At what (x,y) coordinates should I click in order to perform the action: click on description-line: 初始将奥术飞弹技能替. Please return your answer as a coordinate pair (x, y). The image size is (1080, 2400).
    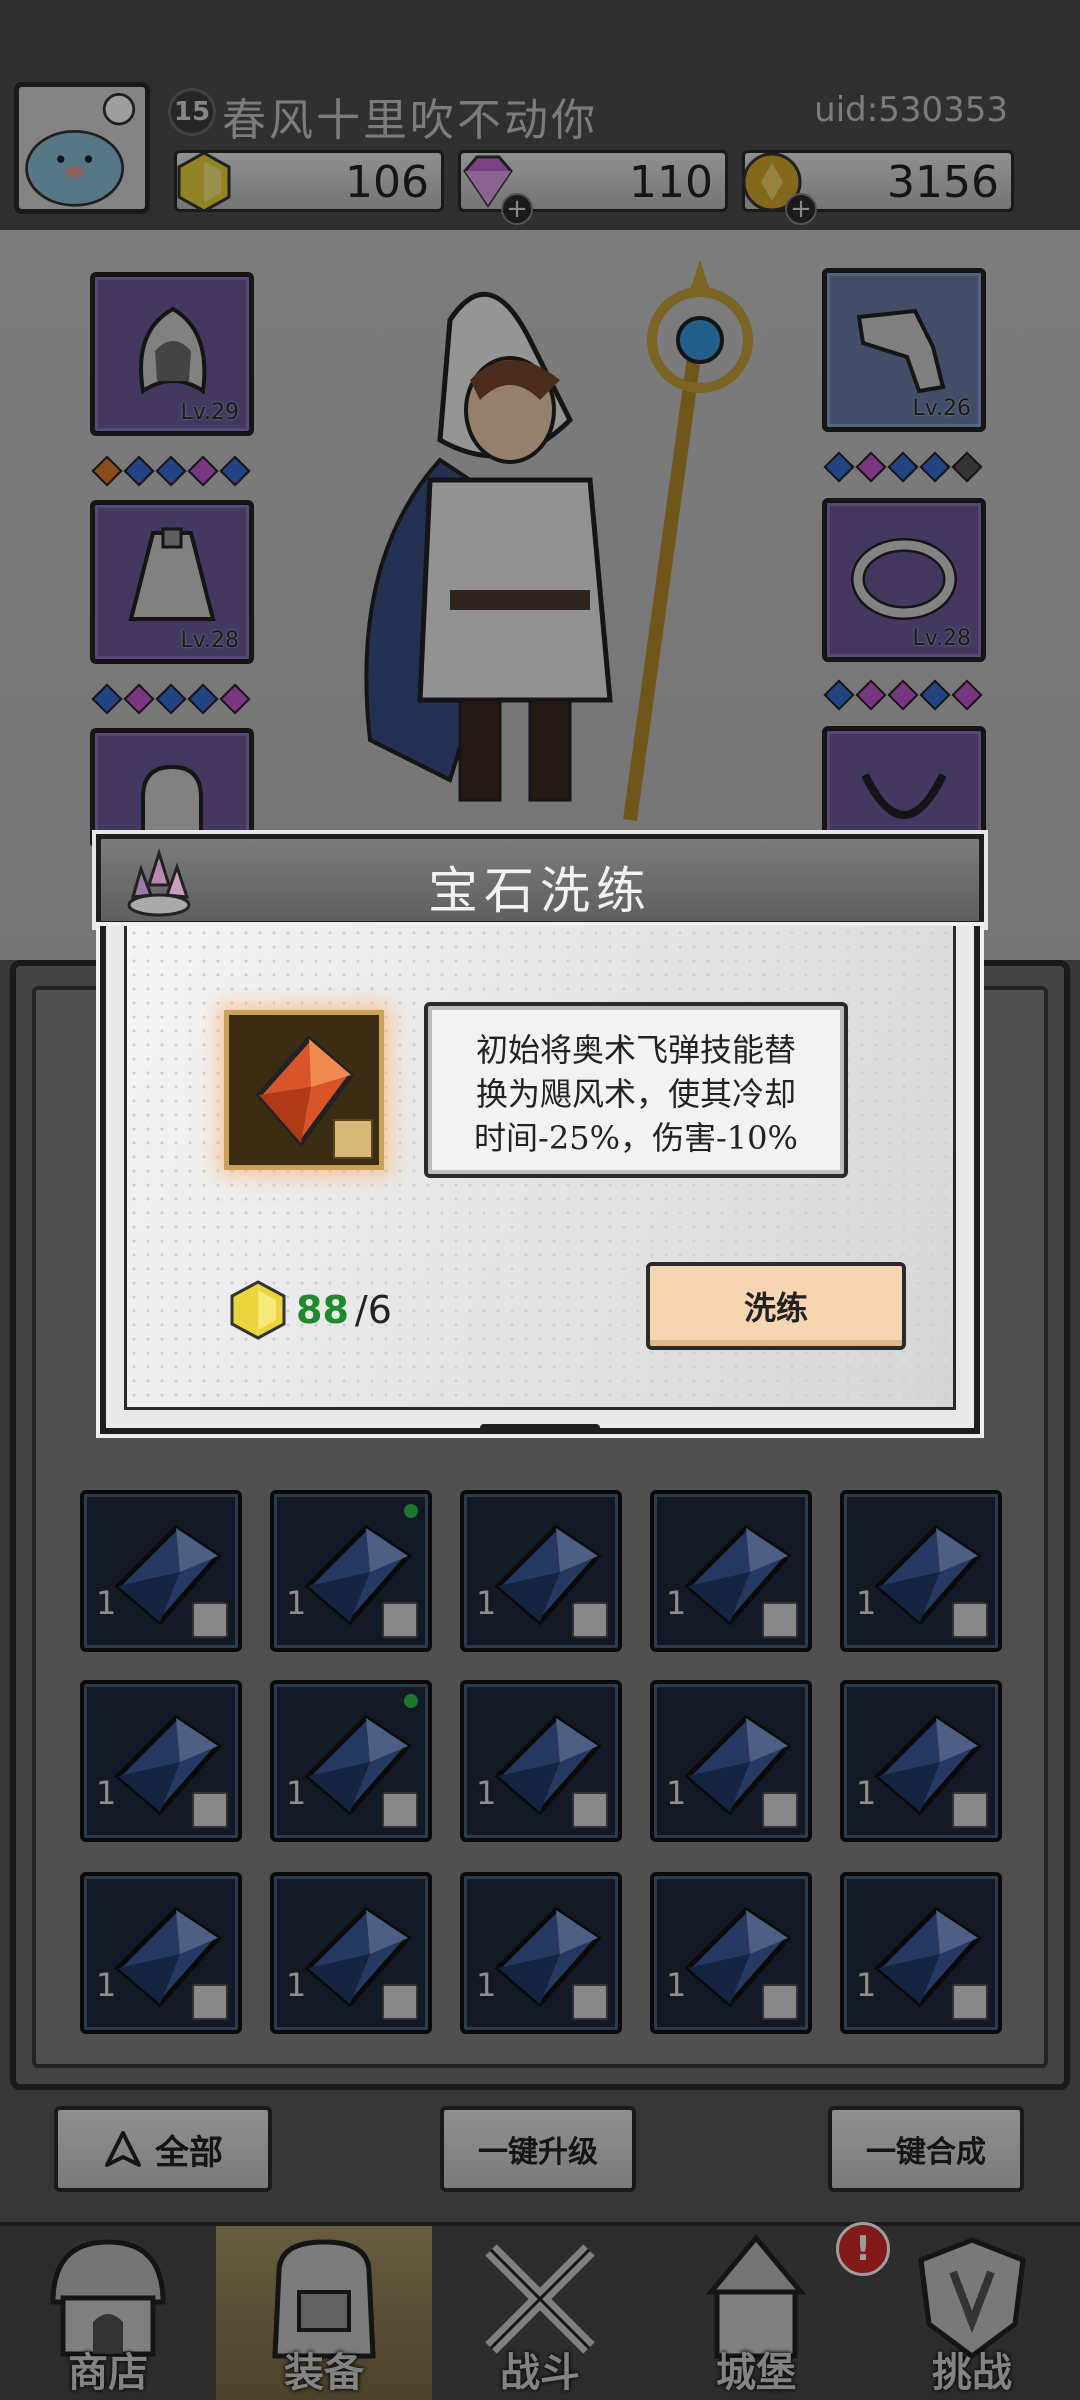
    Looking at the image, I should click on (635, 1050).